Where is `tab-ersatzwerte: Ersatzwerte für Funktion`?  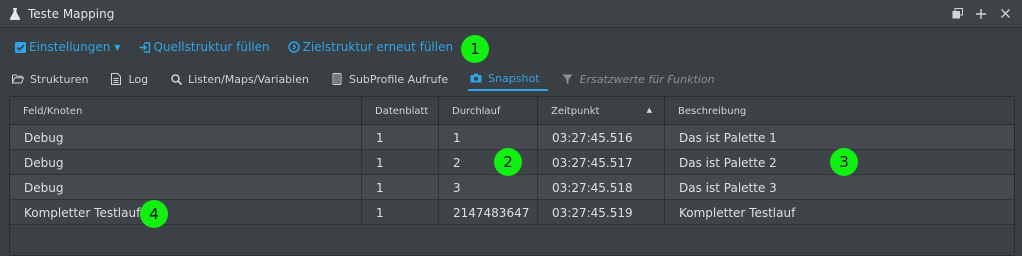
tab-ersatzwerte: Ersatzwerte für Funktion is located at coordinates (641, 79).